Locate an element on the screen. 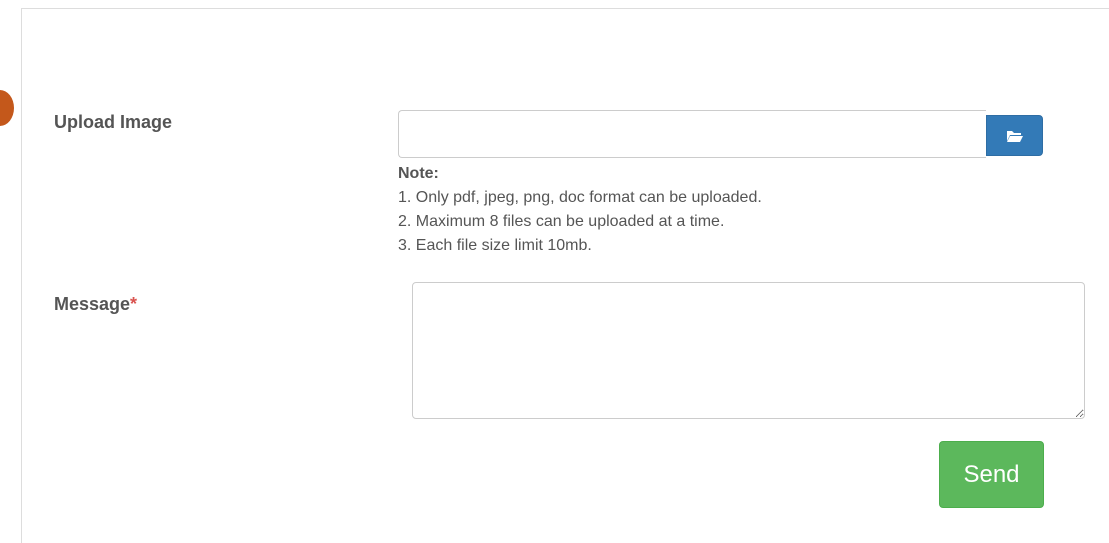  required-asterisk: * is located at coordinates (134, 304).